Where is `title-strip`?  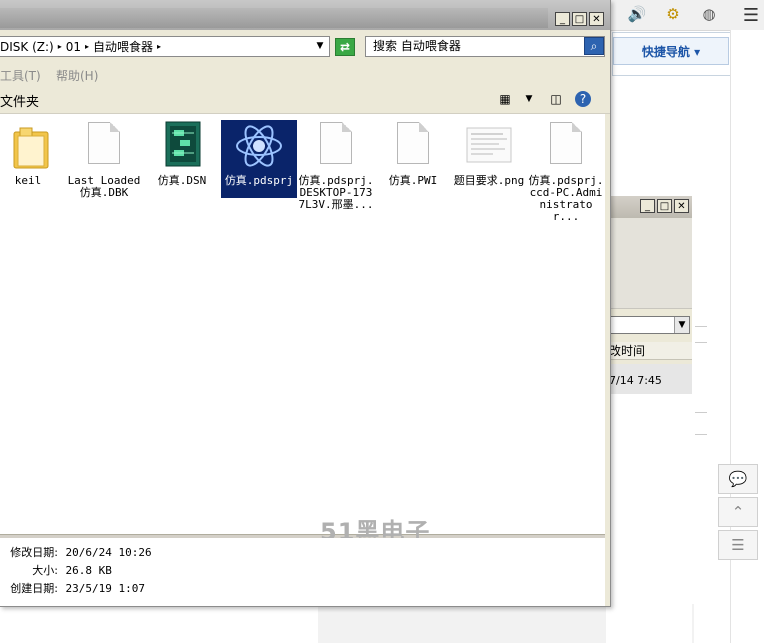
title-strip is located at coordinates (274, 18).